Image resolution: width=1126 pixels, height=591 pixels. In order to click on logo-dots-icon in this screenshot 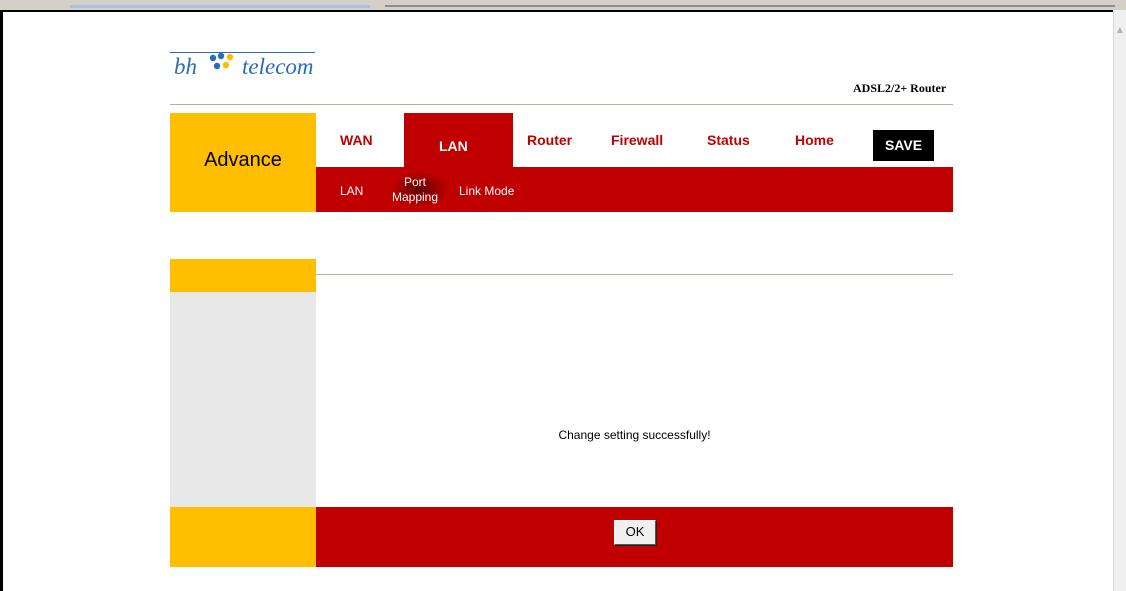, I will do `click(221, 61)`.